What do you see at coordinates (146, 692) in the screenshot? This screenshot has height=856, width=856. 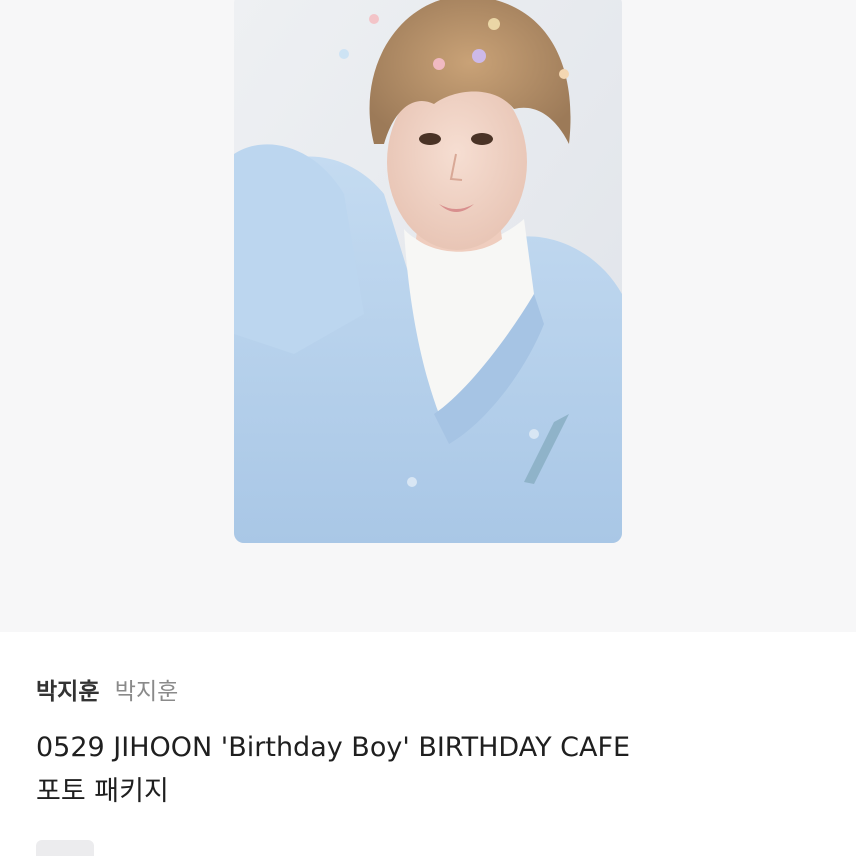 I see `artist-tag: 박지훈` at bounding box center [146, 692].